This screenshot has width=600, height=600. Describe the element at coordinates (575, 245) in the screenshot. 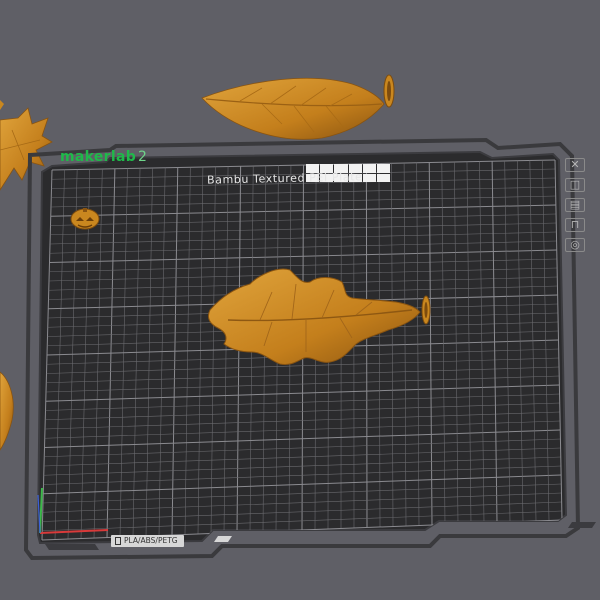

I see `settings-icon: ◎` at that location.